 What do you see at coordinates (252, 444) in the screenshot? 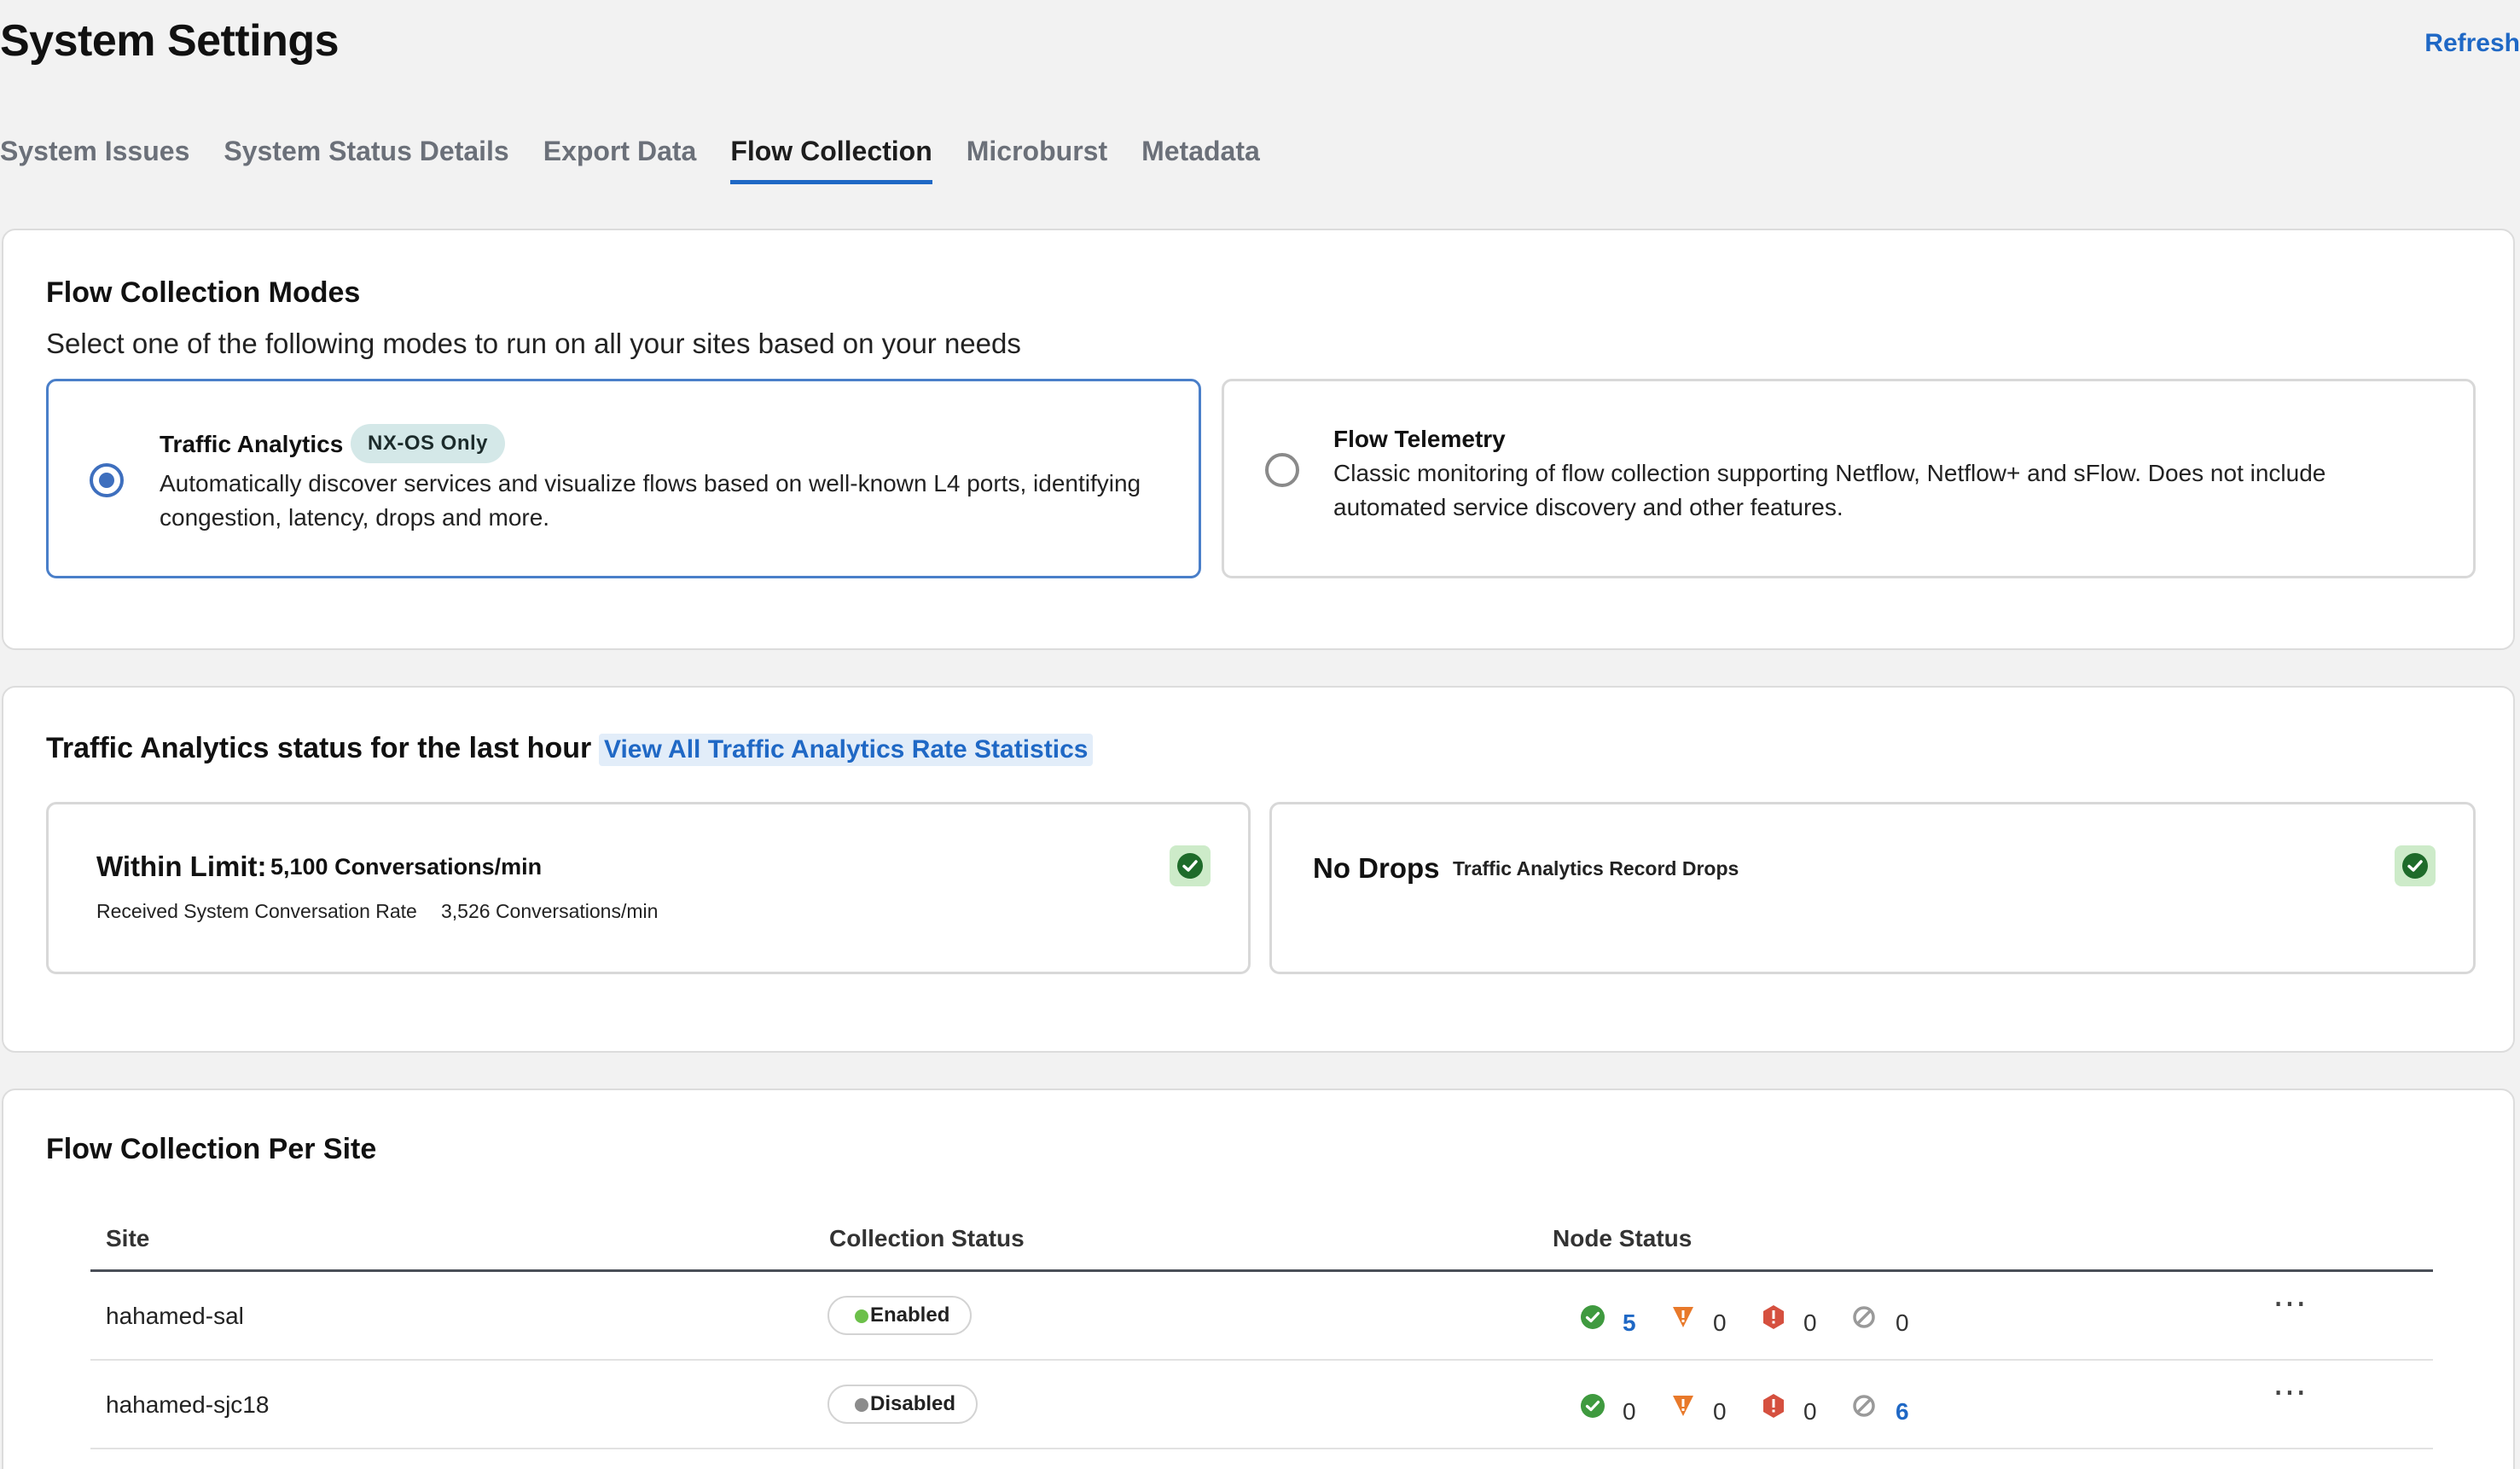
I see `mode-title: Traffic Analytics` at bounding box center [252, 444].